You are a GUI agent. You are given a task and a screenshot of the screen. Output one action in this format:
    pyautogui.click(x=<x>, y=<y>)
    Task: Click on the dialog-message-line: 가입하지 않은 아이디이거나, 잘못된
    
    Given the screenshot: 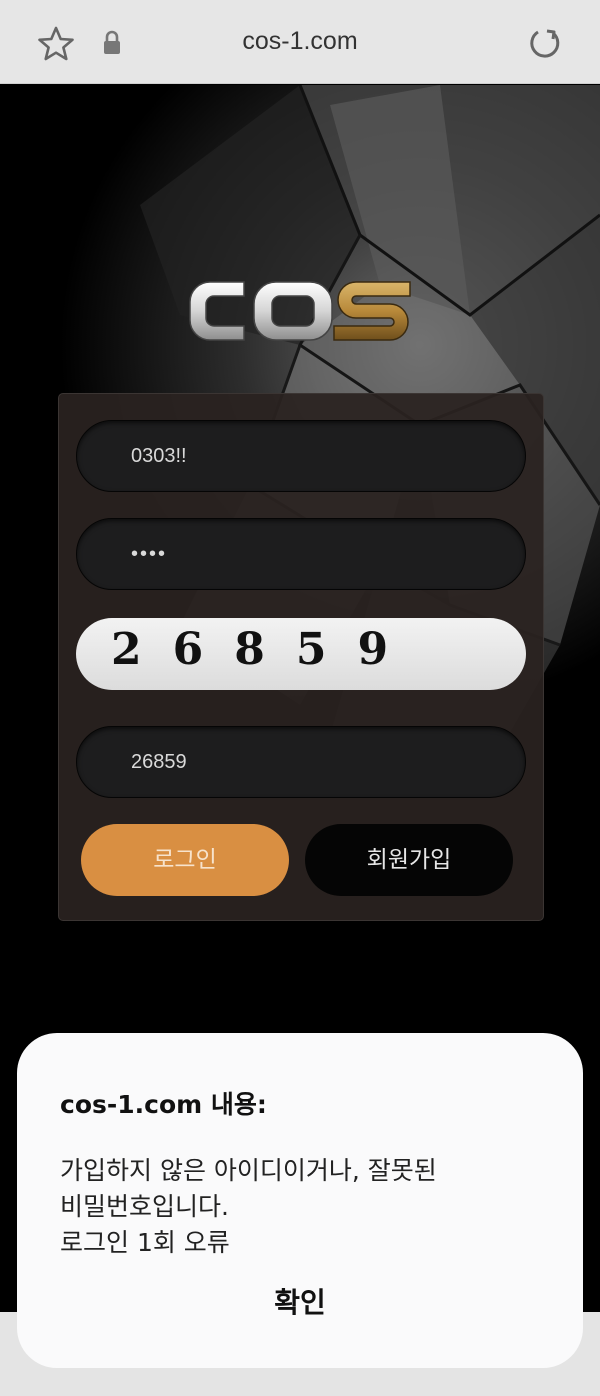 What is the action you would take?
    pyautogui.click(x=248, y=1170)
    